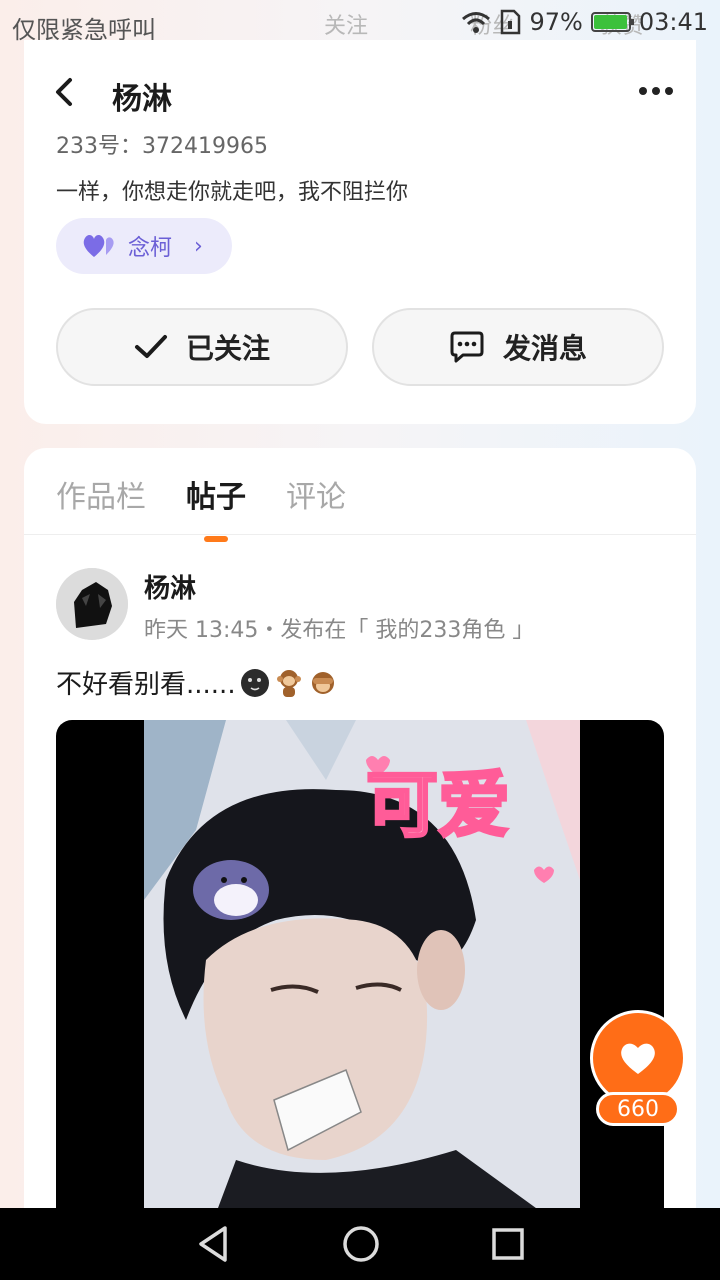 This screenshot has height=1280, width=720. Describe the element at coordinates (150, 346) in the screenshot. I see `checkmark-icon` at that location.